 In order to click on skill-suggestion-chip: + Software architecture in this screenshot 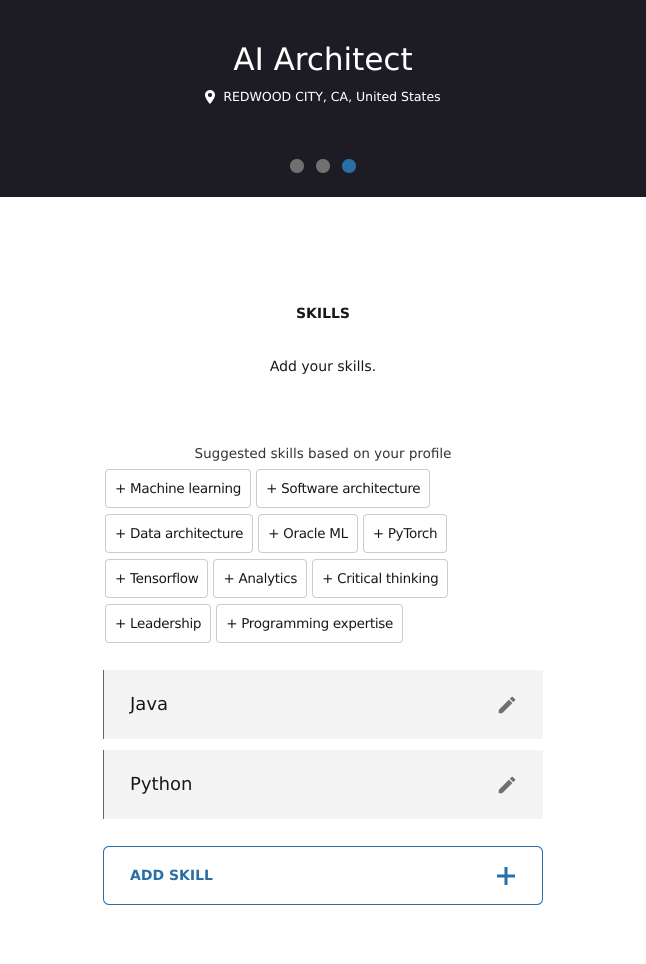, I will do `click(343, 488)`.